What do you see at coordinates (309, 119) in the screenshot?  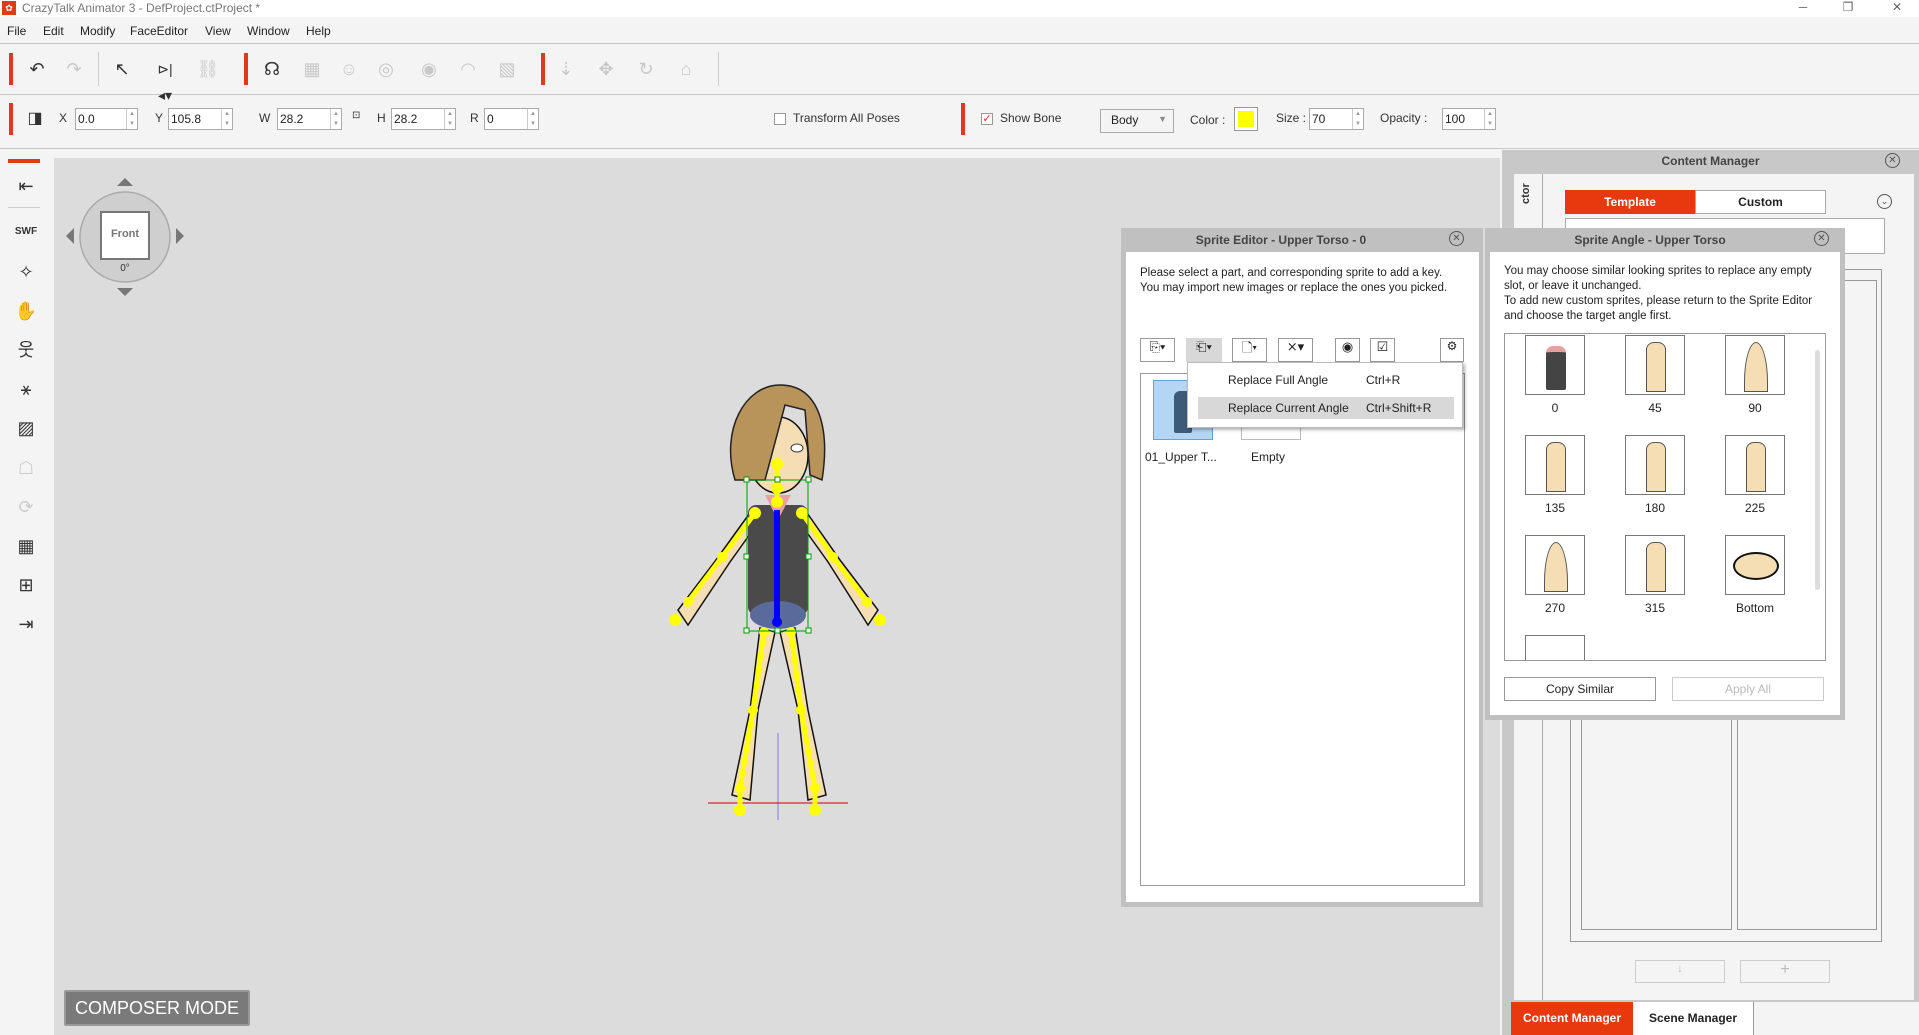 I see `w-field: 28.2 ▲ ▼` at bounding box center [309, 119].